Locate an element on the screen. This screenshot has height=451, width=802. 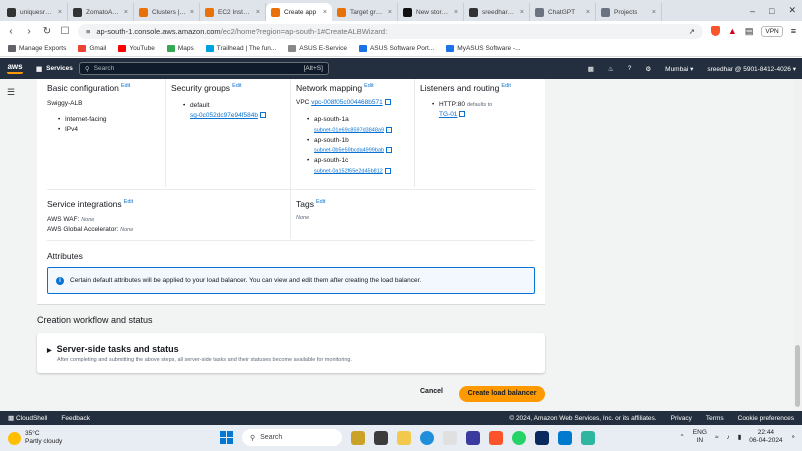
feedback-link: Feedback is located at coordinates (75, 418).